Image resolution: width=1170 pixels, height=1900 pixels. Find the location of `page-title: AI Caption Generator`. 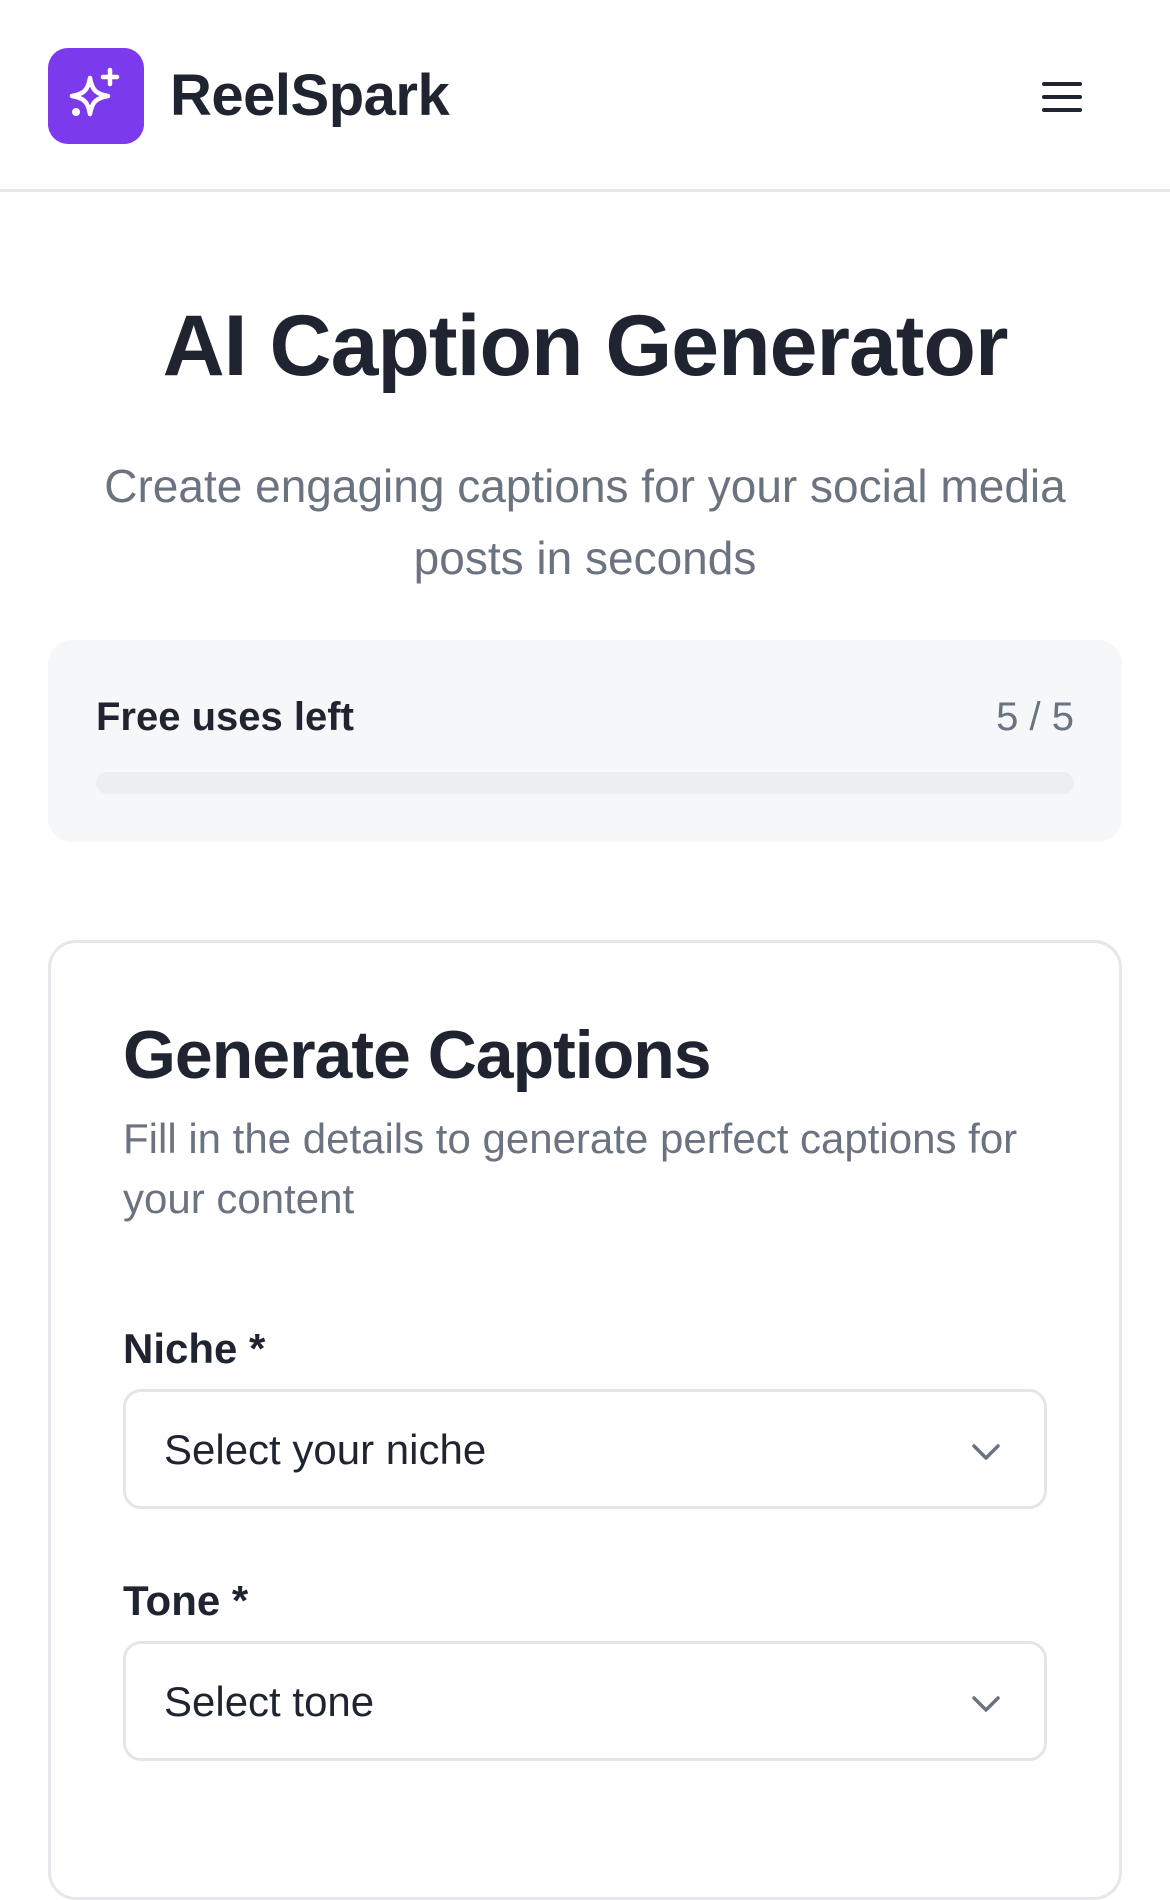

page-title: AI Caption Generator is located at coordinates (585, 346).